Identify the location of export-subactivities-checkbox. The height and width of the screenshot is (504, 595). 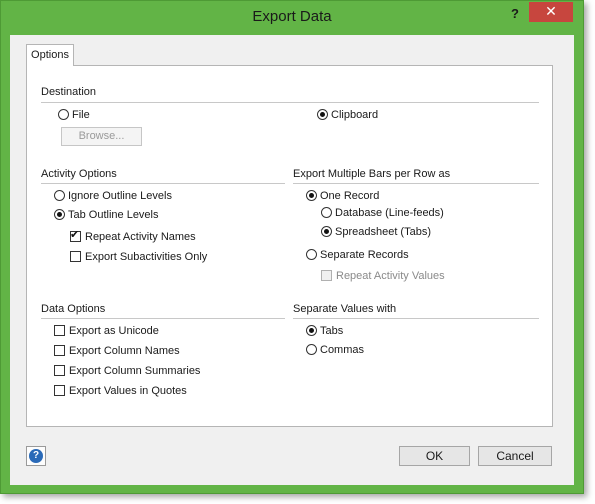
(75, 256).